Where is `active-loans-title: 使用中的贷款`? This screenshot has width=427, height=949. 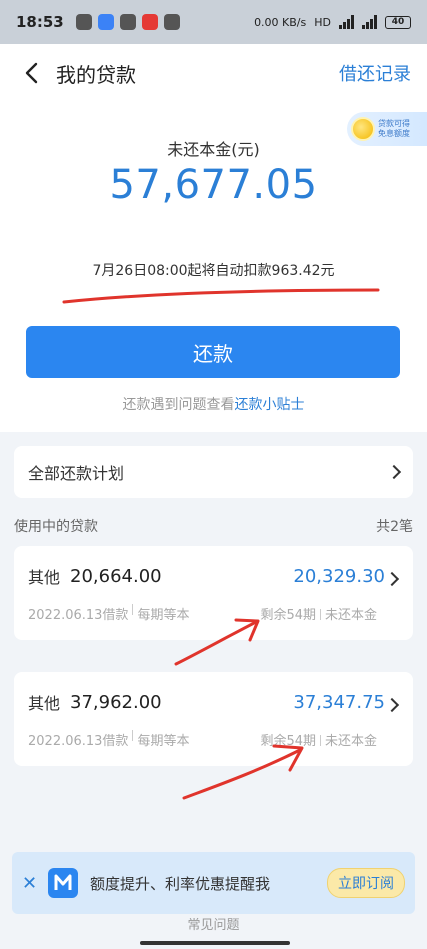 active-loans-title: 使用中的贷款 is located at coordinates (56, 527).